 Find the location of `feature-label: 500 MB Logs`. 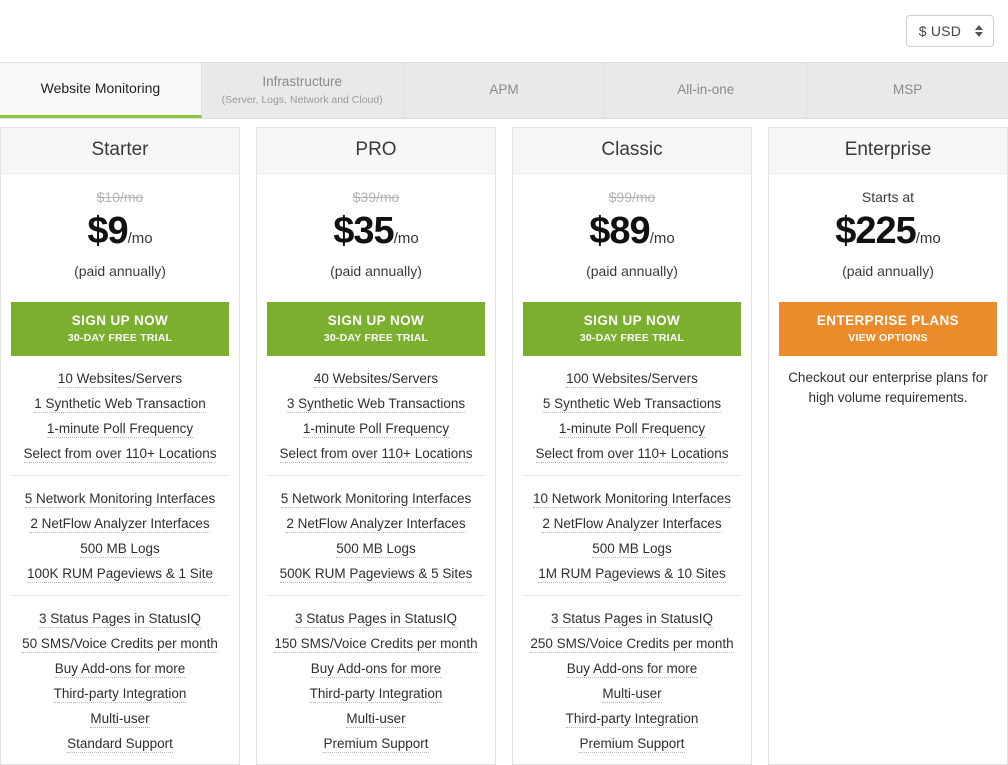

feature-label: 500 MB Logs is located at coordinates (376, 549).